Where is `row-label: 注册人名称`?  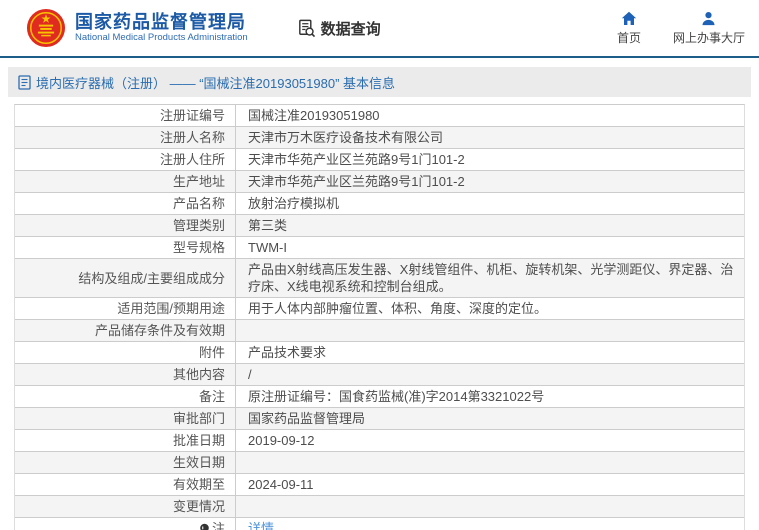
row-label: 注册人名称 is located at coordinates (125, 137).